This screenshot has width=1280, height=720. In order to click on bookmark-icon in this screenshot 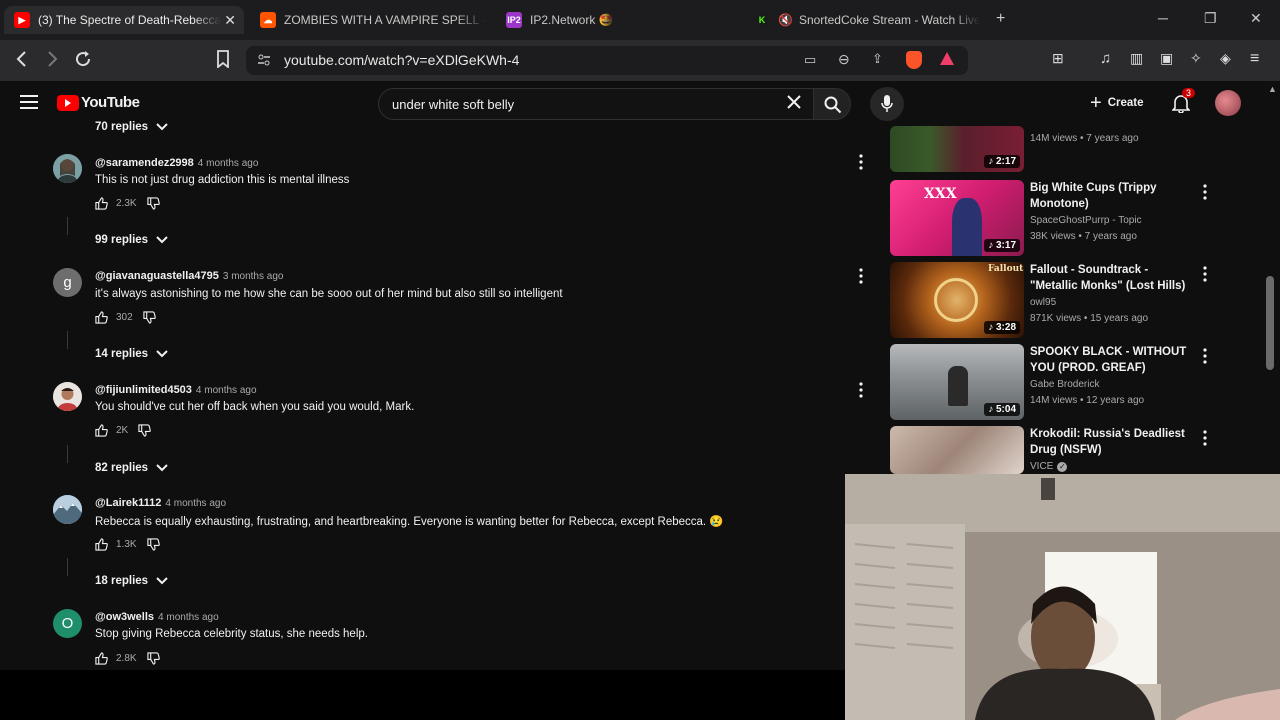, I will do `click(223, 61)`.